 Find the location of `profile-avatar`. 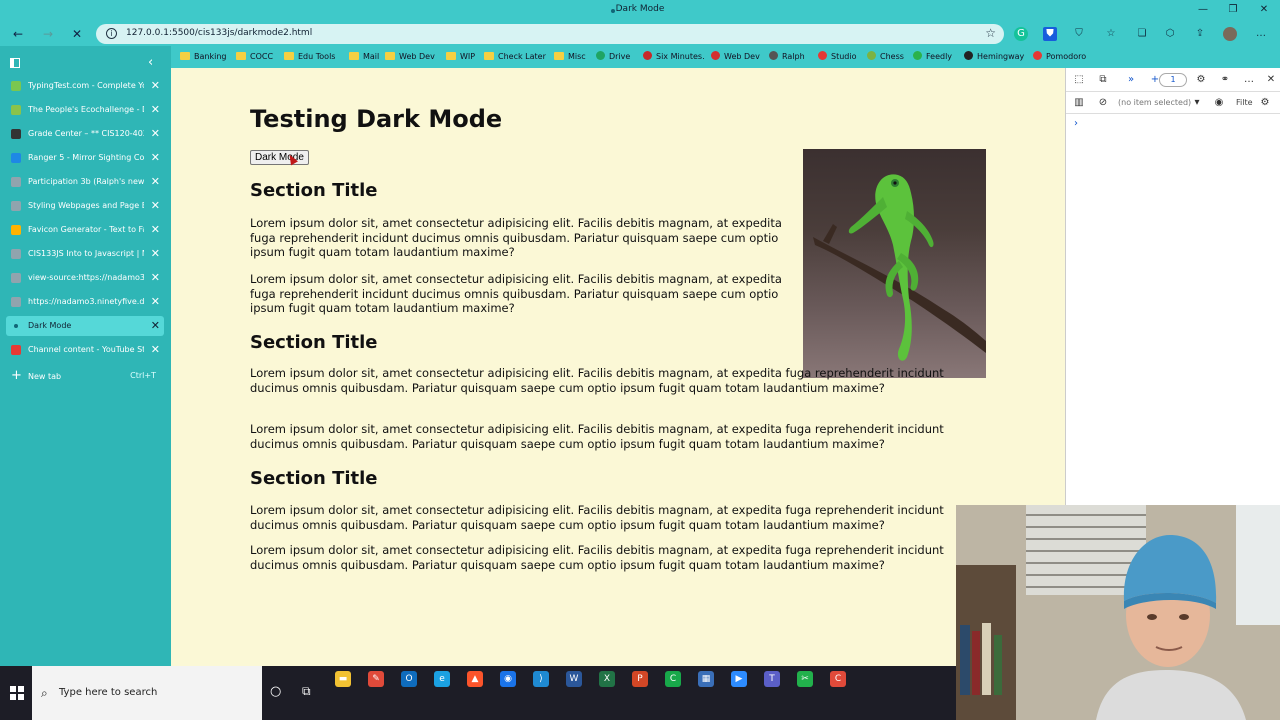

profile-avatar is located at coordinates (1230, 34).